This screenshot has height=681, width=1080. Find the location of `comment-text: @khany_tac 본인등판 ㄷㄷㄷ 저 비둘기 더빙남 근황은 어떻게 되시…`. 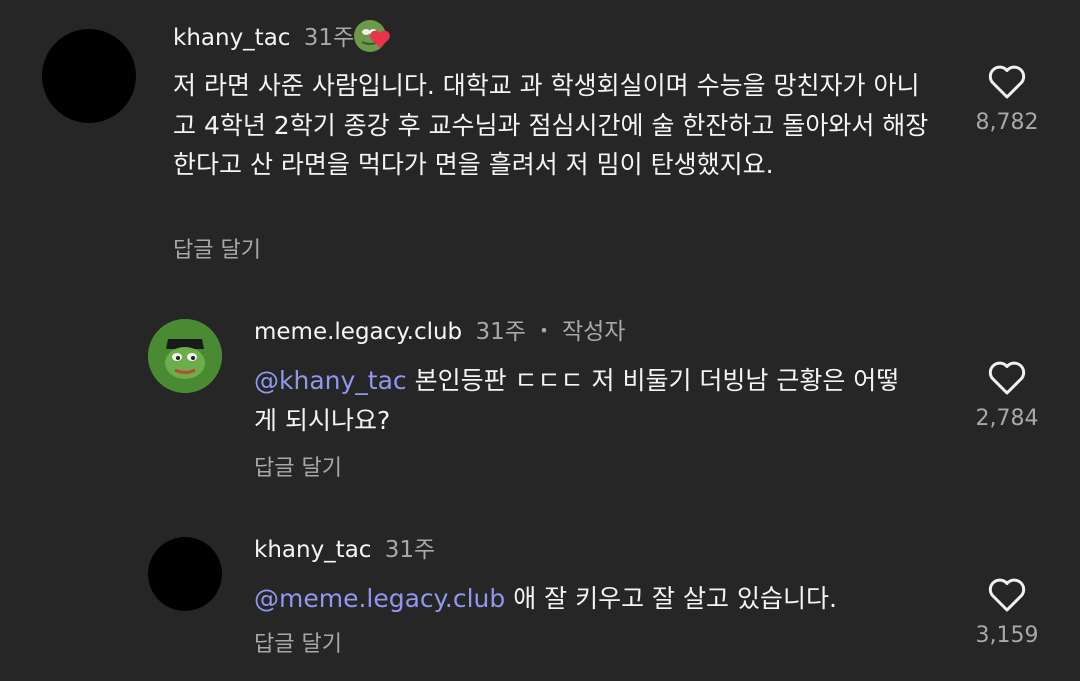

comment-text: @khany_tac 본인등판 ㄷㄷㄷ 저 비둘기 더빙남 근황은 어떻게 되시… is located at coordinates (579, 400).